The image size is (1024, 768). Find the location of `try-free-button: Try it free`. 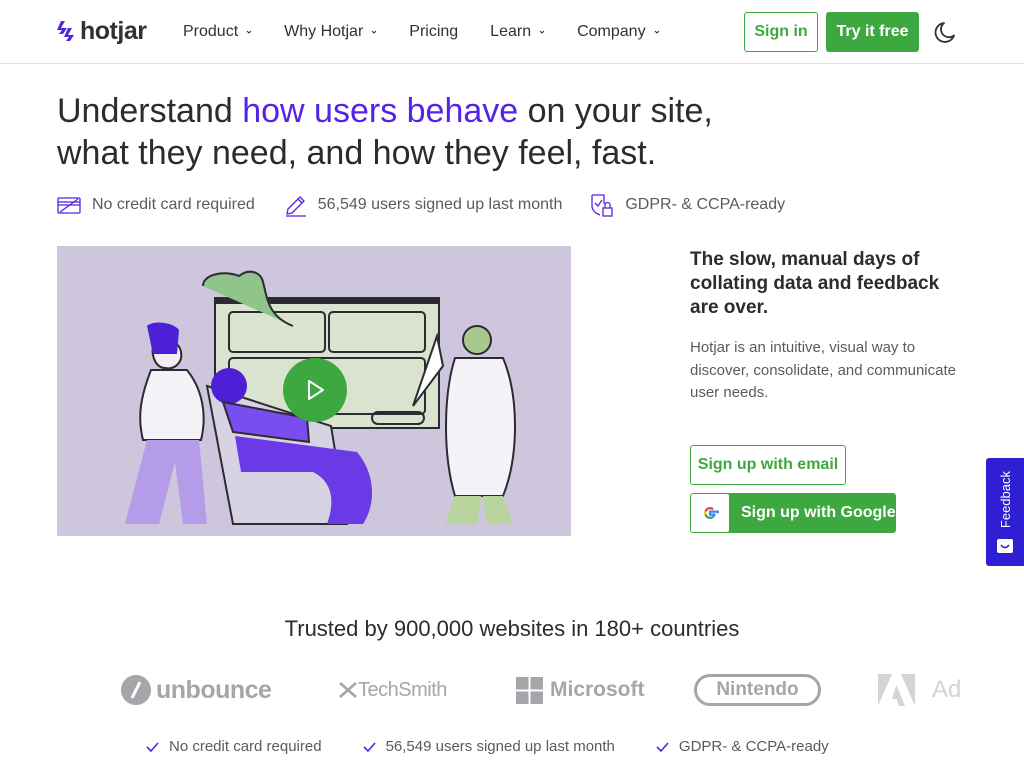

try-free-button: Try it free is located at coordinates (872, 32).